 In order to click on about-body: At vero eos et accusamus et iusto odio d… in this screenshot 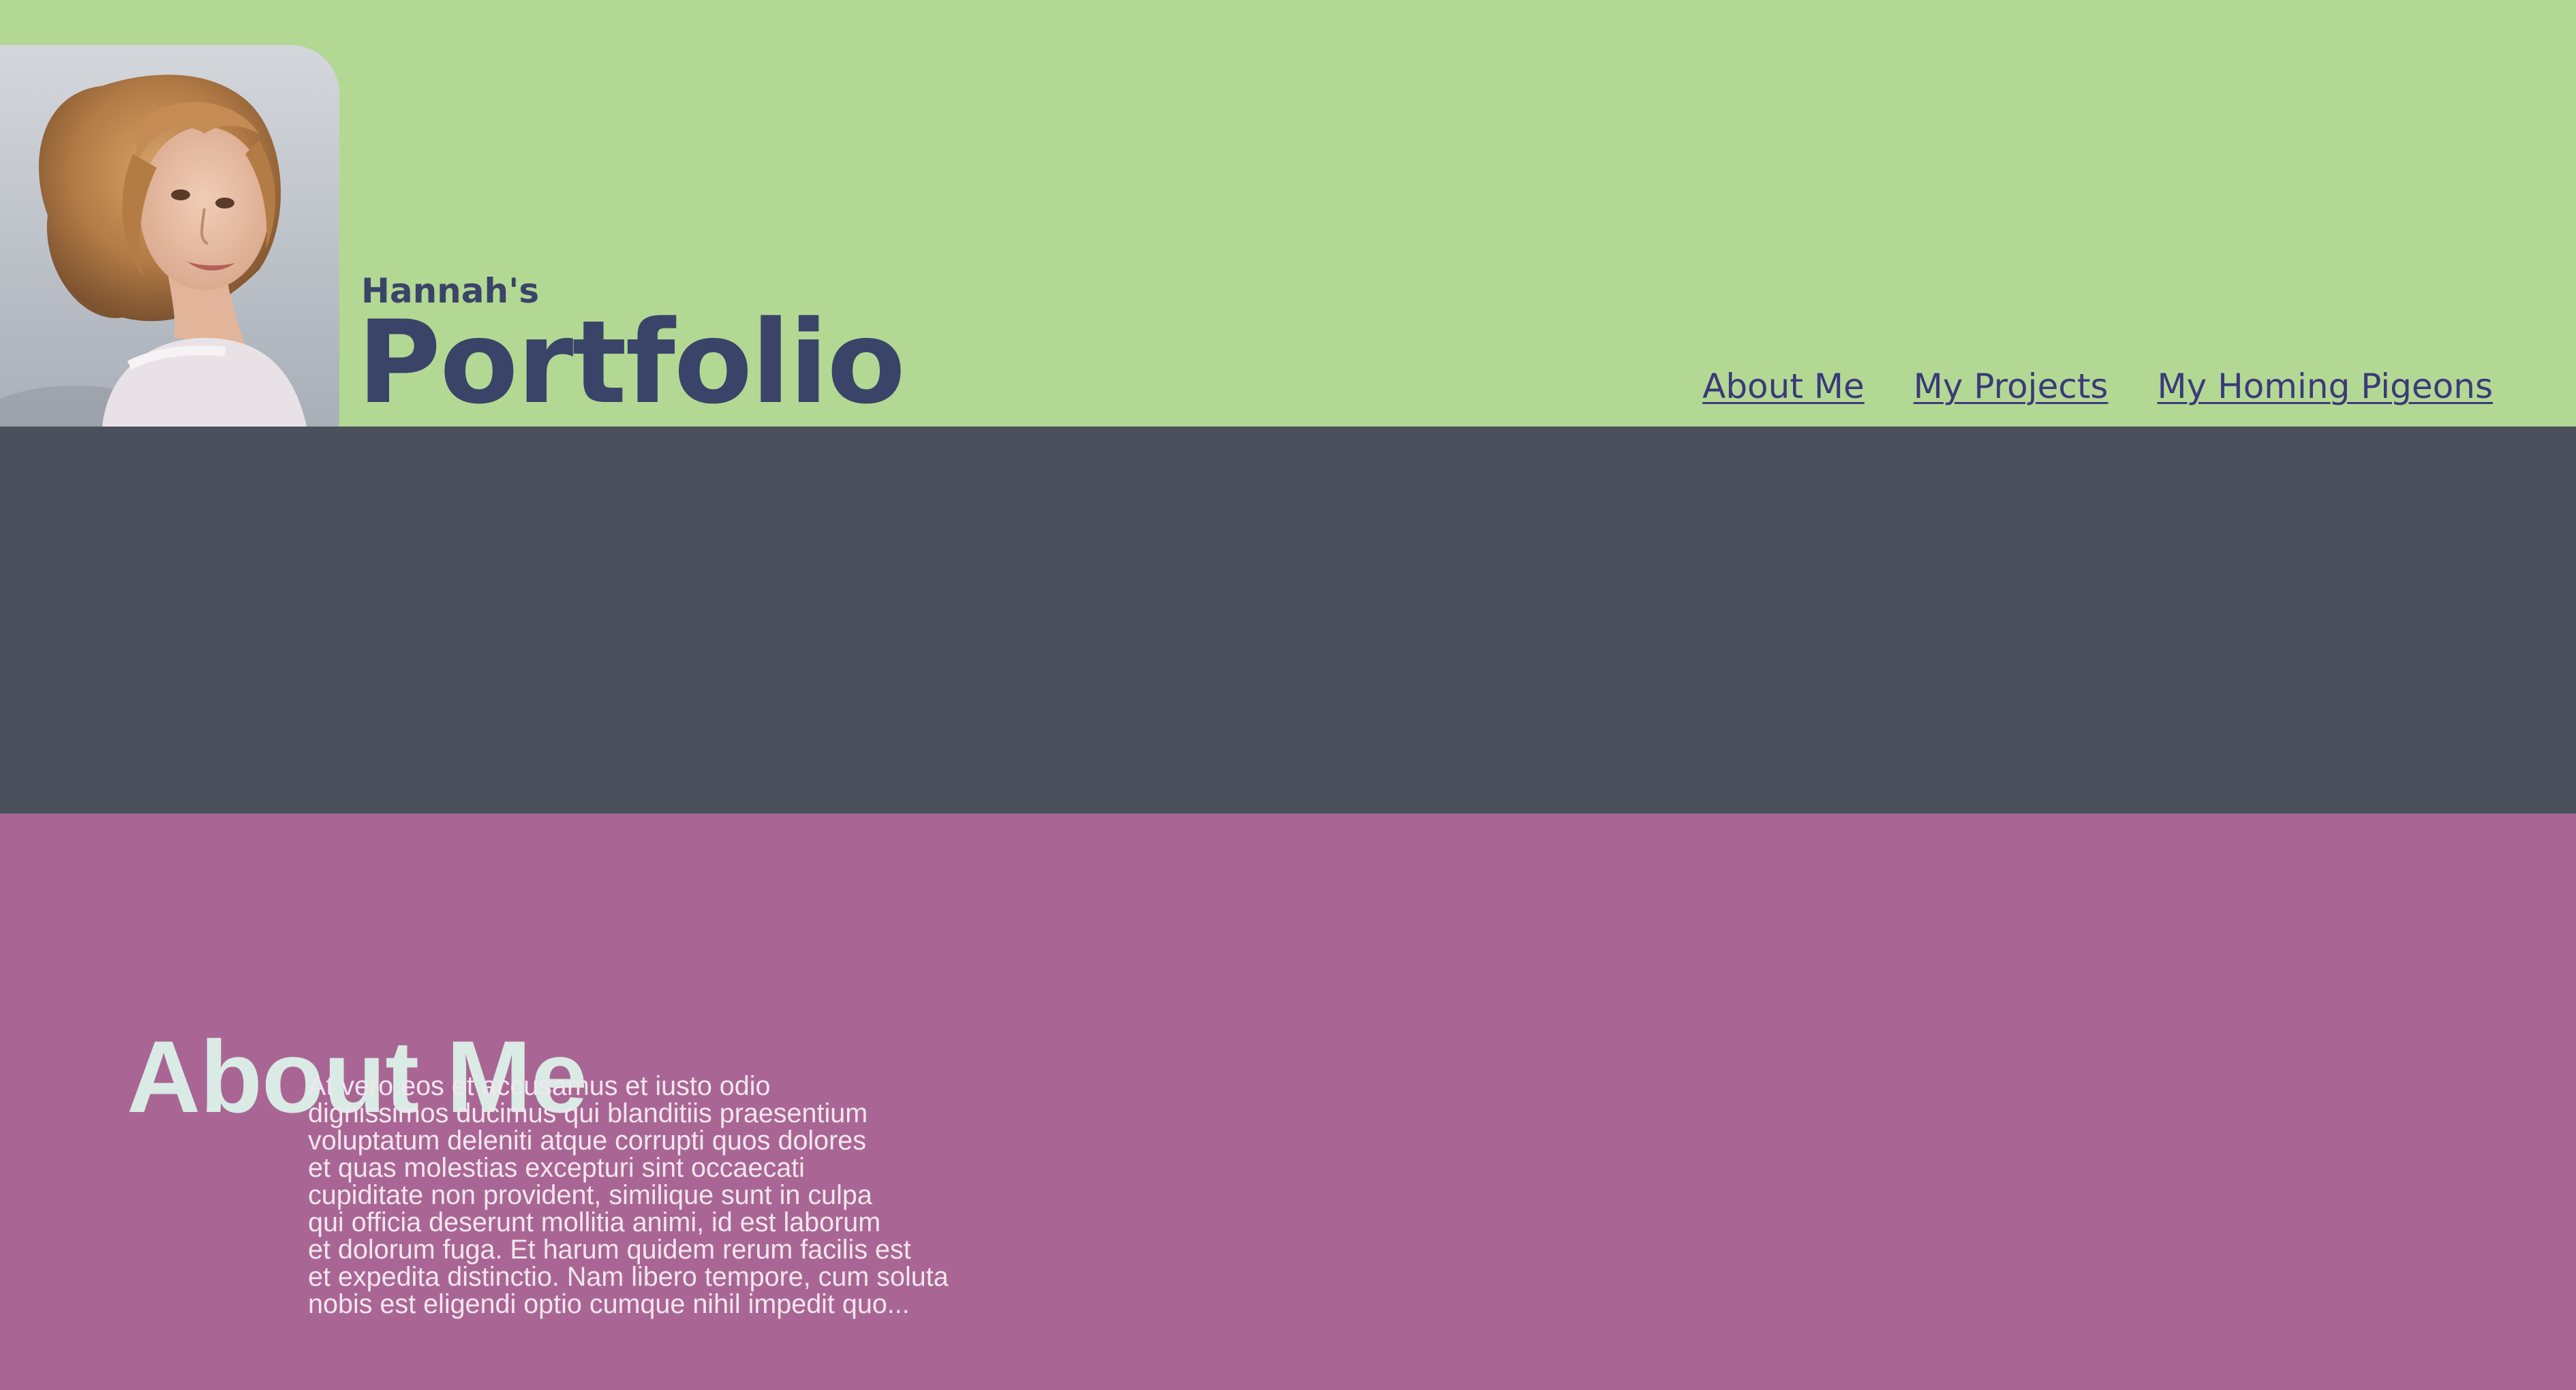, I will do `click(628, 1194)`.